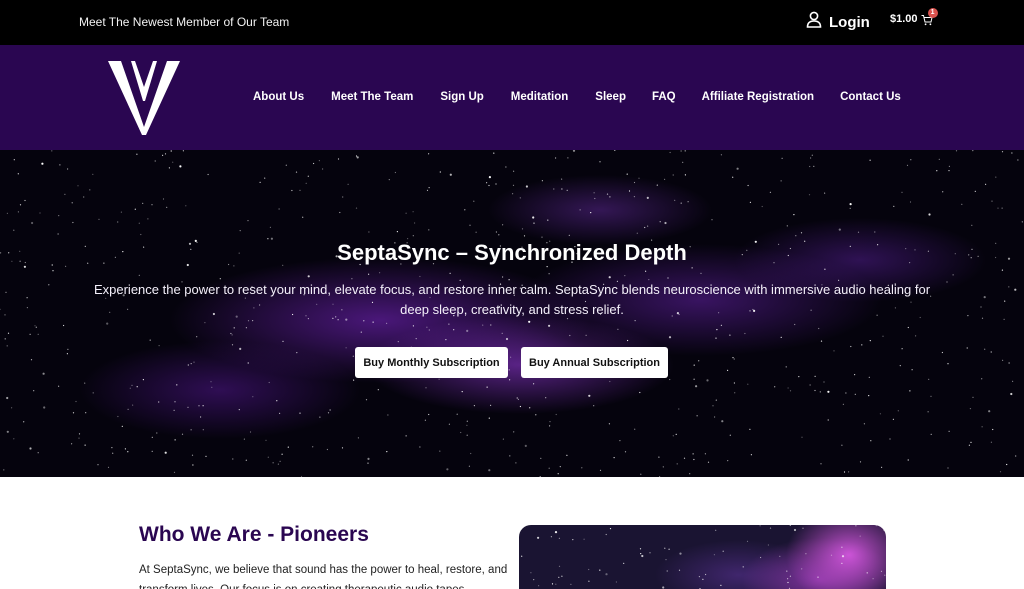 The height and width of the screenshot is (589, 1024). Describe the element at coordinates (702, 557) in the screenshot. I see `about-galaxy-image` at that location.